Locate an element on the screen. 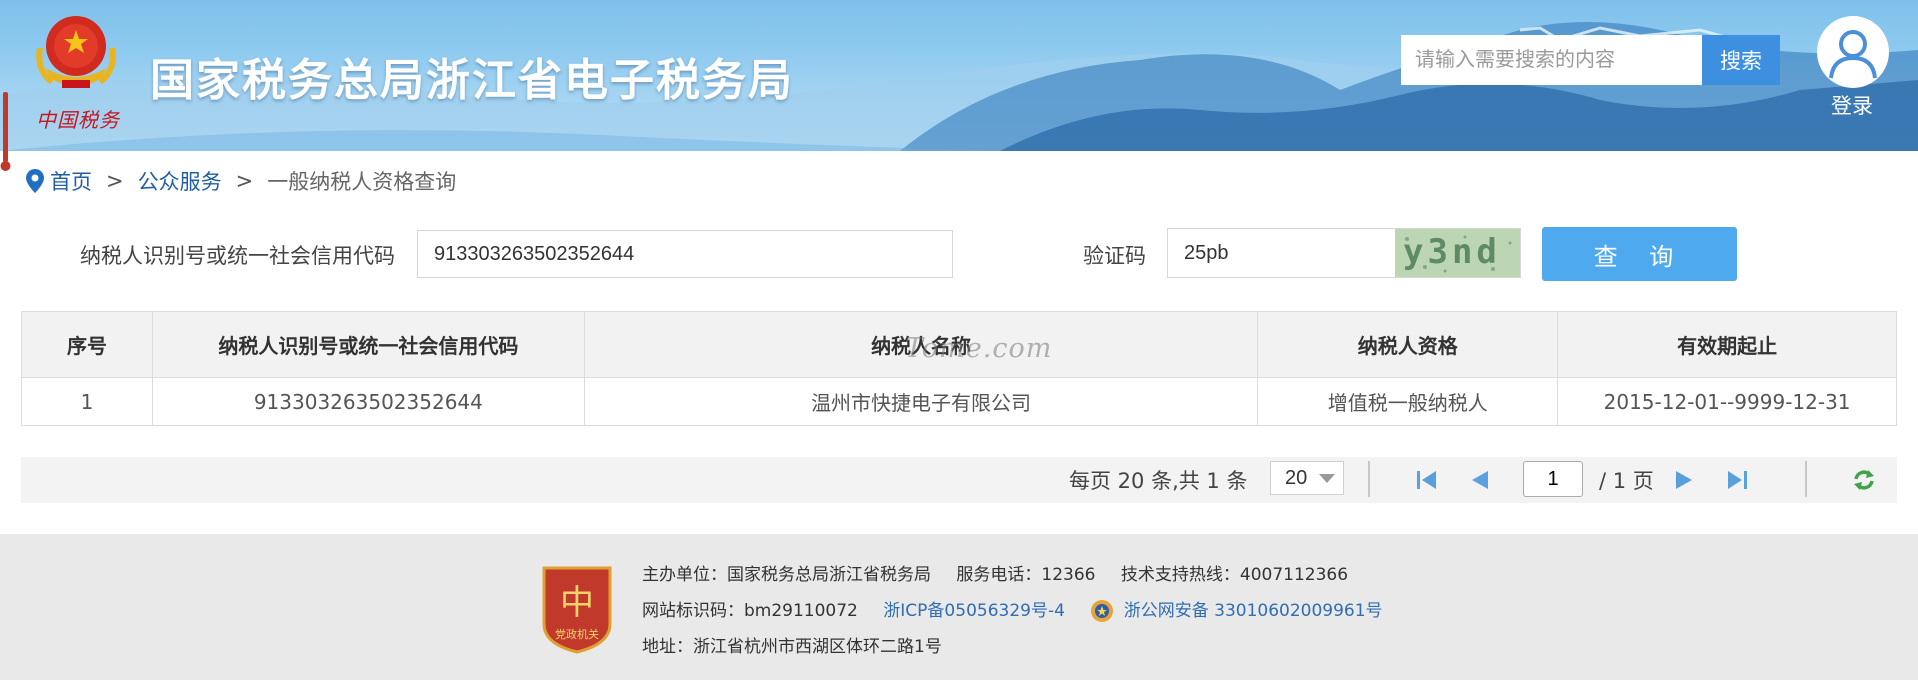 This screenshot has height=694, width=1918. footer-site-code: 网站标识码：bm29110072 is located at coordinates (750, 611).